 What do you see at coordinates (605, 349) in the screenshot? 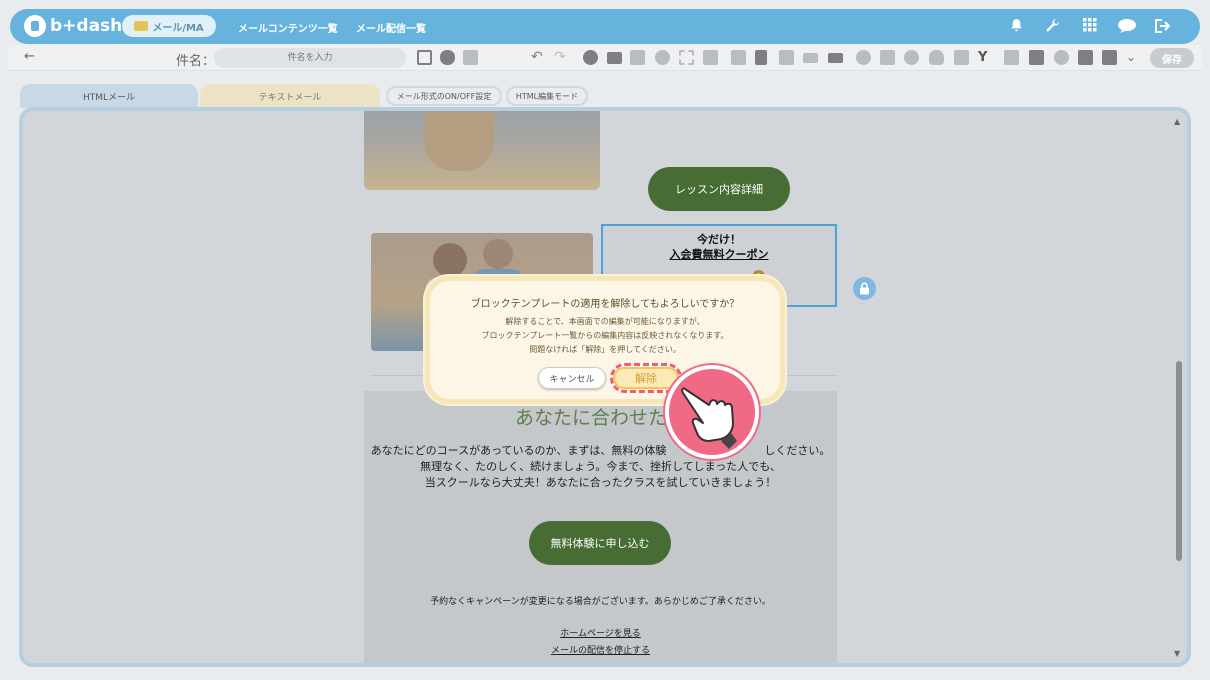
I see `dialog-line-3: 問題なければ「解除」を押してください。` at bounding box center [605, 349].